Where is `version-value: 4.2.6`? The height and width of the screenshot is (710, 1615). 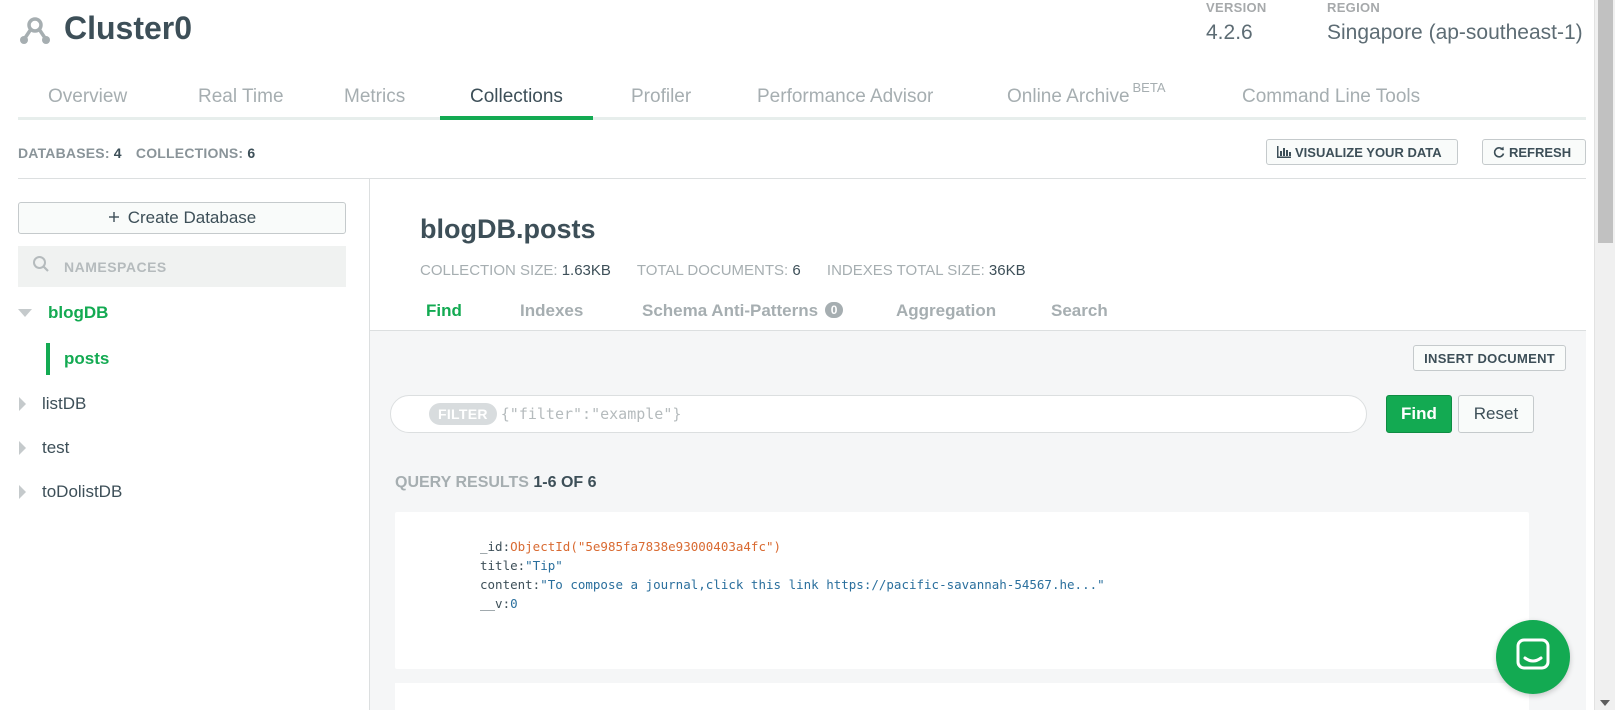 version-value: 4.2.6 is located at coordinates (1229, 32).